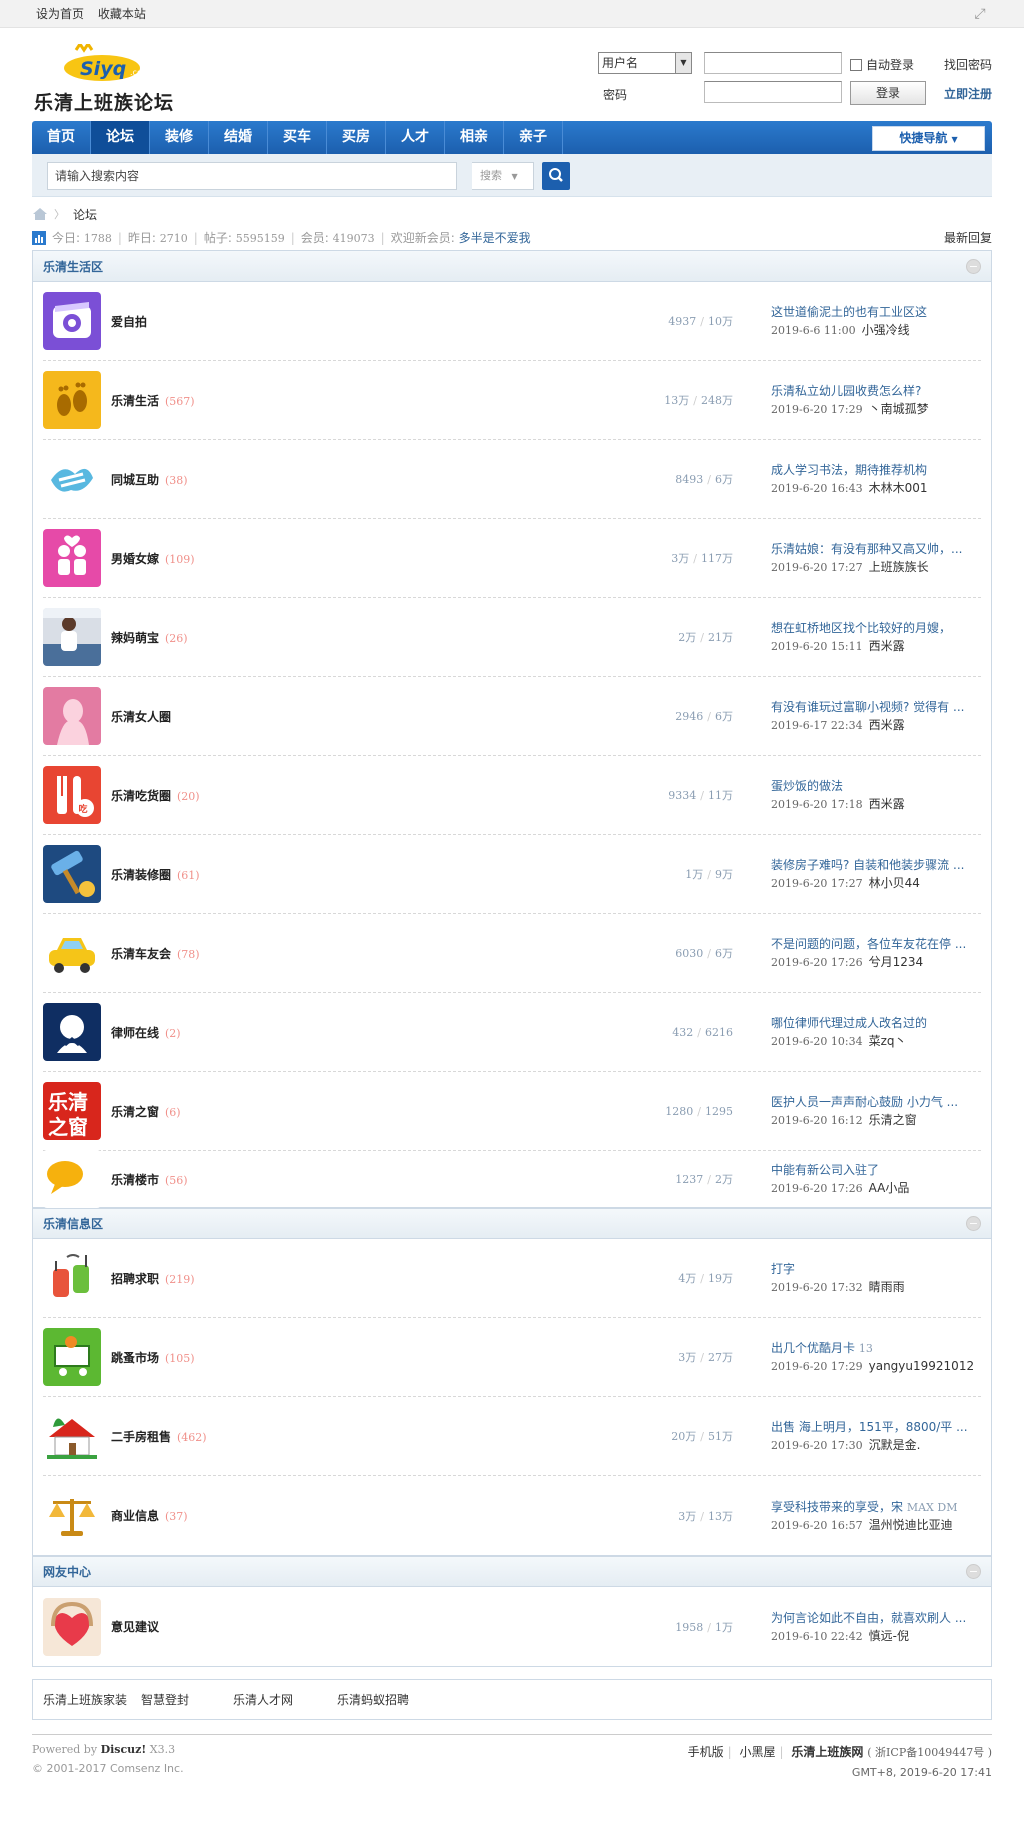 Image resolution: width=1024 pixels, height=1833 pixels. What do you see at coordinates (875, 470) in the screenshot?
I see `last-post-title-link: 成人学习书法，期待推荐机构` at bounding box center [875, 470].